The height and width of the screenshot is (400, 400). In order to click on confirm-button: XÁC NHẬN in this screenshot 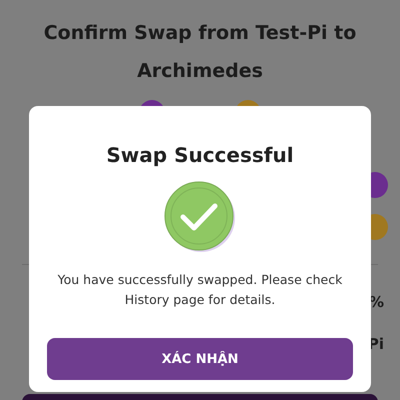, I will do `click(200, 359)`.